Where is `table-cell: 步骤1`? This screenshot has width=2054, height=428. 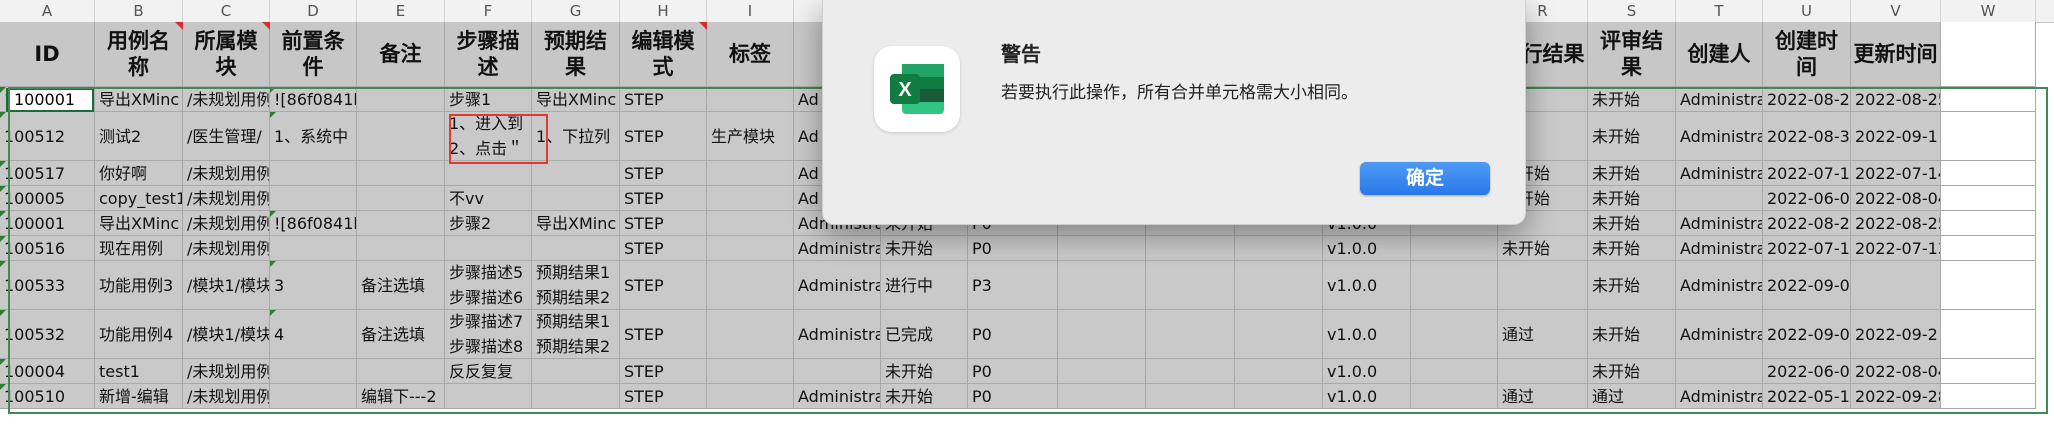
table-cell: 步骤1 is located at coordinates (488, 99).